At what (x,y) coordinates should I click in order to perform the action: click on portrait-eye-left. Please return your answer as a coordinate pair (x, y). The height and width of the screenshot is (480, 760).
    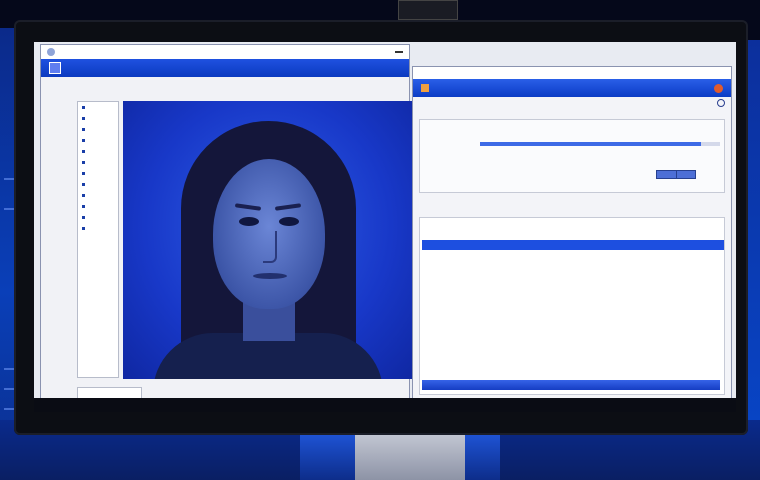
    Looking at the image, I should click on (249, 221).